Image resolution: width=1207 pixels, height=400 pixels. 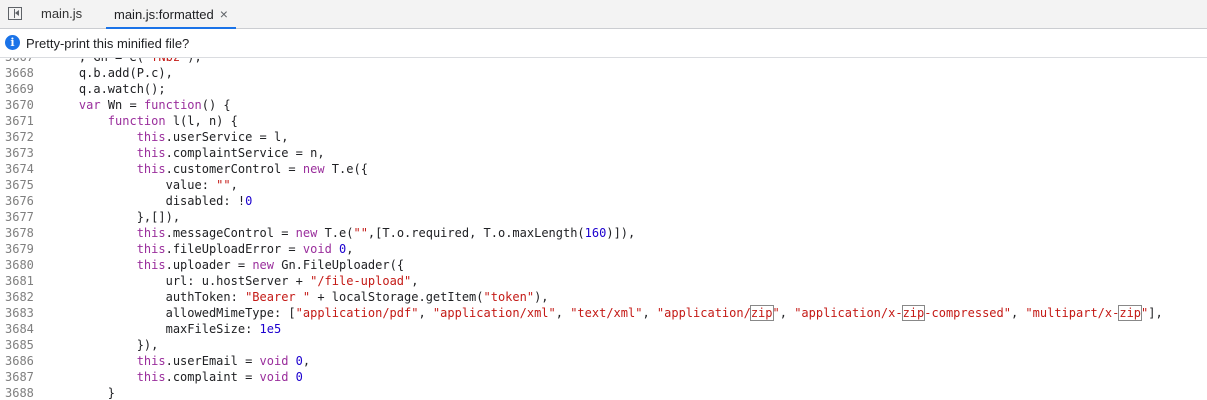 I want to click on code-text: this.uploader = new Gn.FileUploader({, so click(x=270, y=265).